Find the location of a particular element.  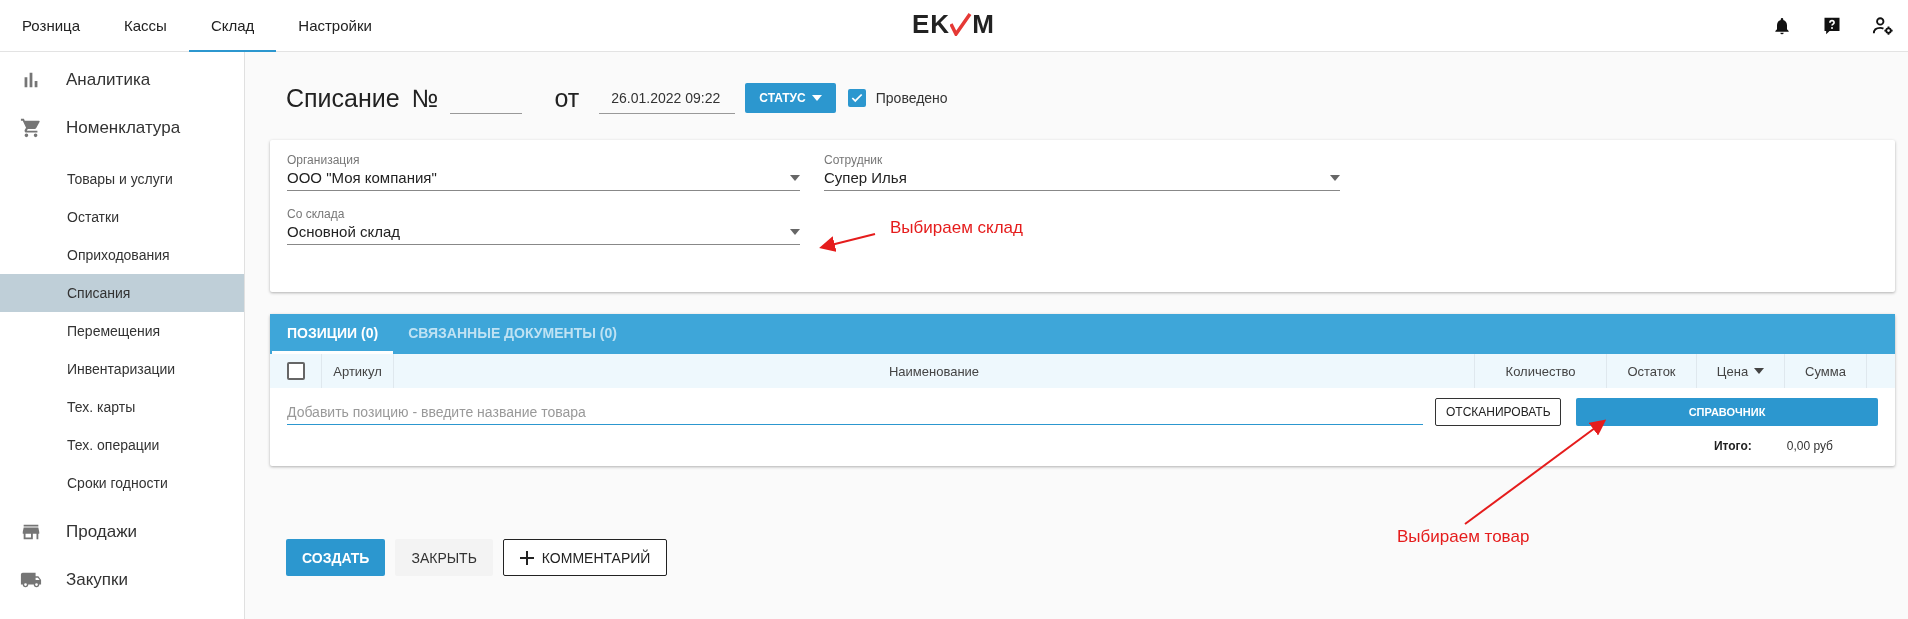

sidebar-subitem: Оприходования is located at coordinates (122, 255).